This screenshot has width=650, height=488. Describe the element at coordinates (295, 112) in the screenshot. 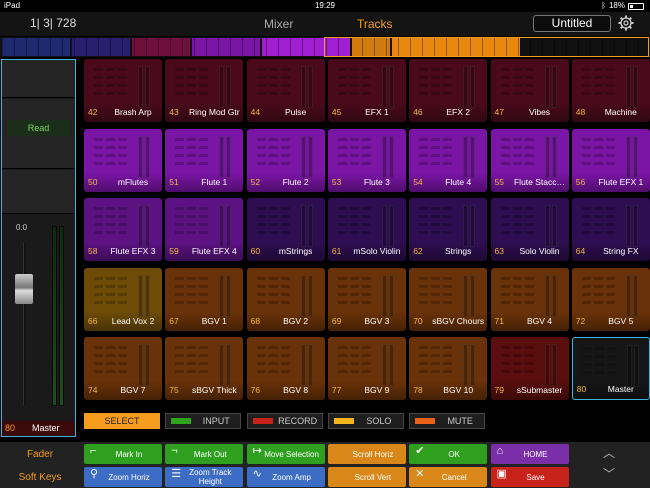

I see `track-name: Pulse` at that location.